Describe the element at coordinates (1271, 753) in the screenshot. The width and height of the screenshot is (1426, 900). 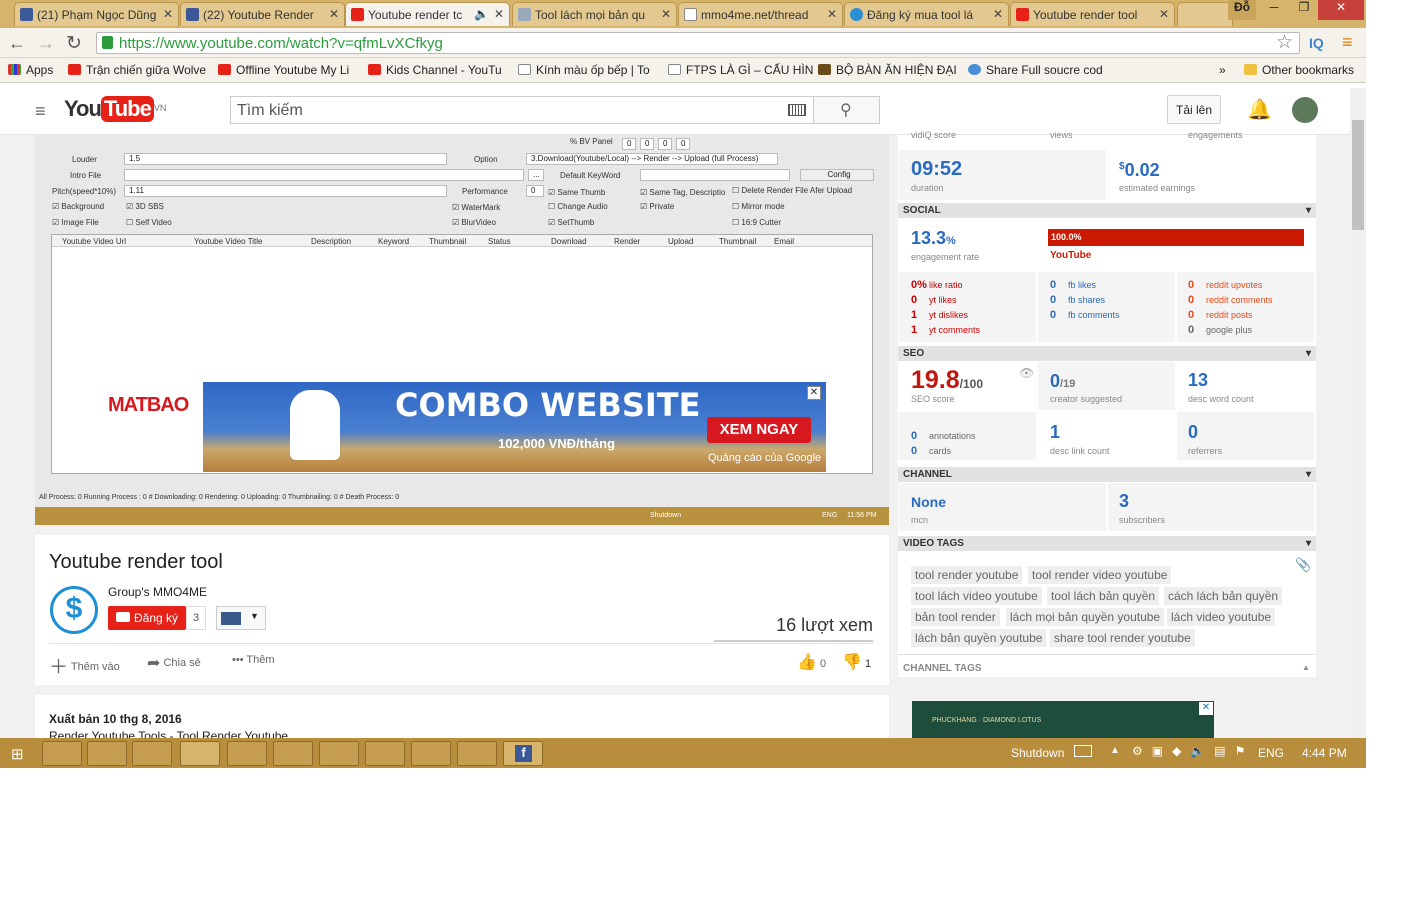
I see `language-indicator: ENG` at that location.